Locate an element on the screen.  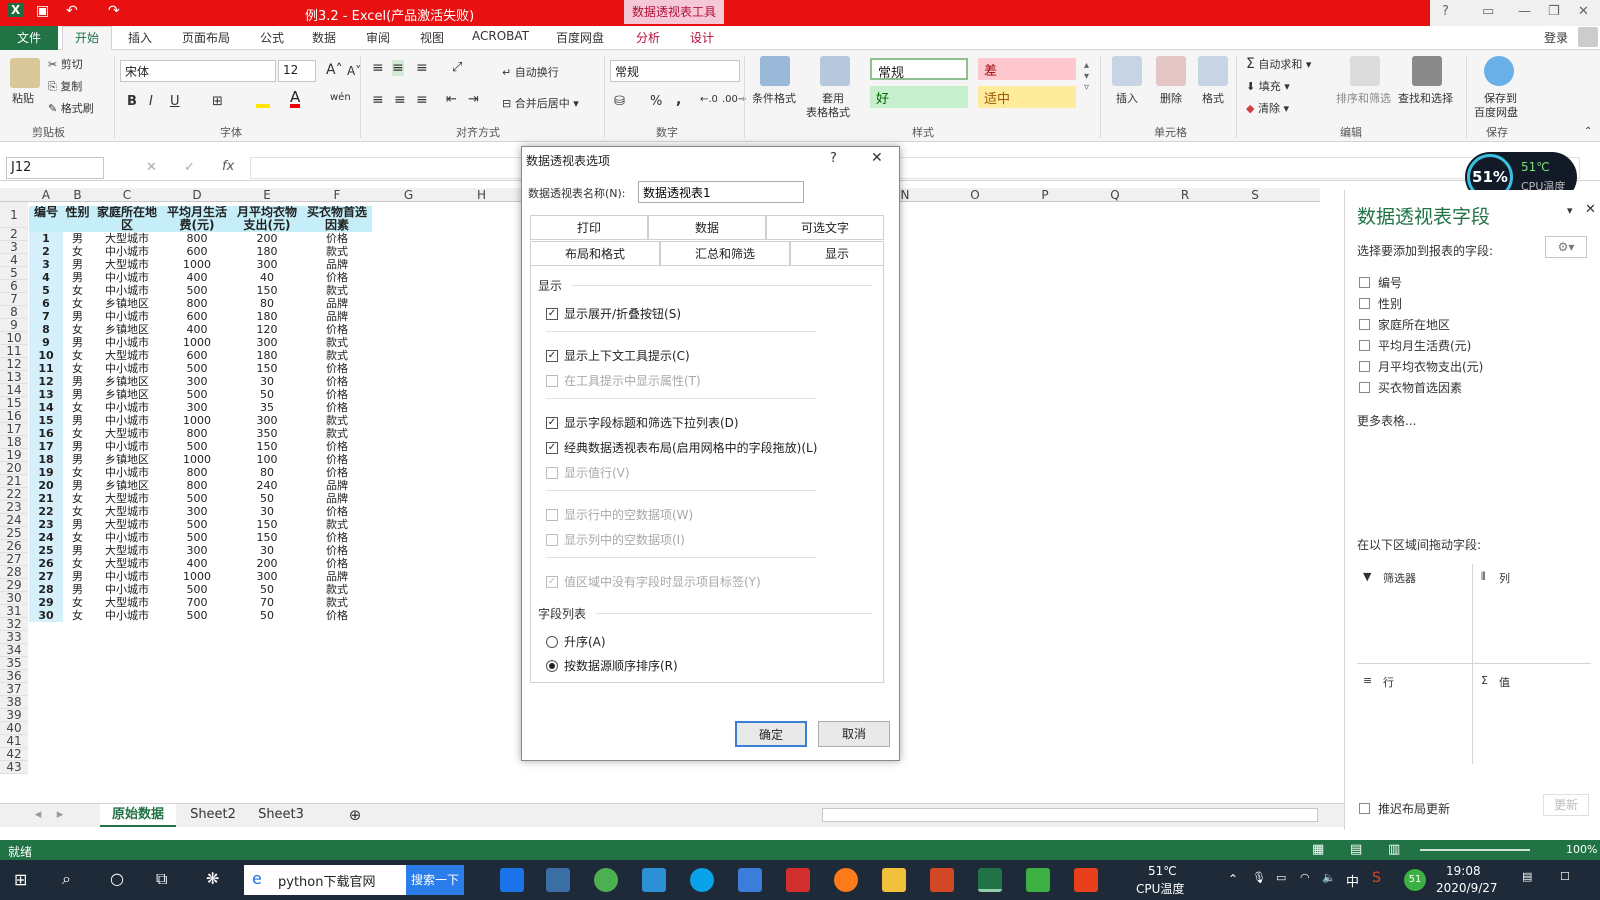
align-right-icon: ≡ is located at coordinates (422, 100).